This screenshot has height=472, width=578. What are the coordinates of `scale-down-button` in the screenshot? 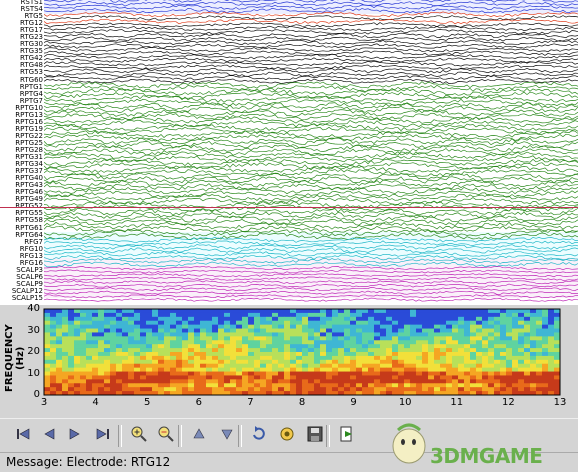 It's located at (227, 436).